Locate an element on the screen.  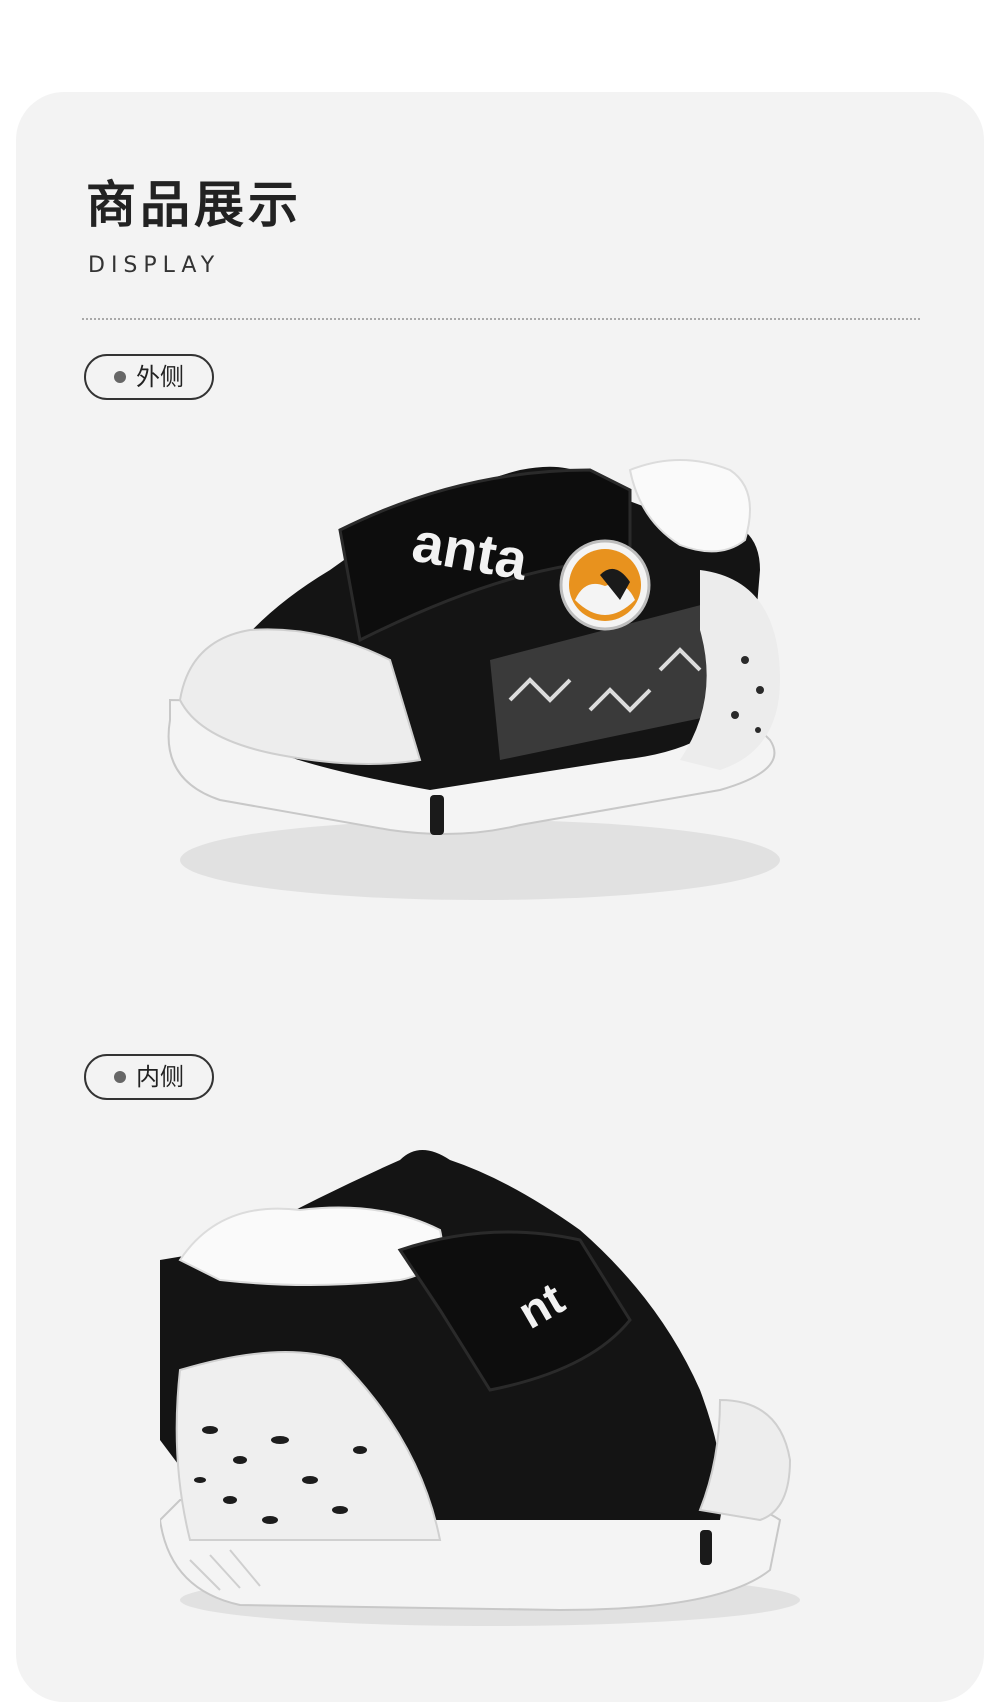
inner-side-tag: 内侧 is located at coordinates (149, 1077).